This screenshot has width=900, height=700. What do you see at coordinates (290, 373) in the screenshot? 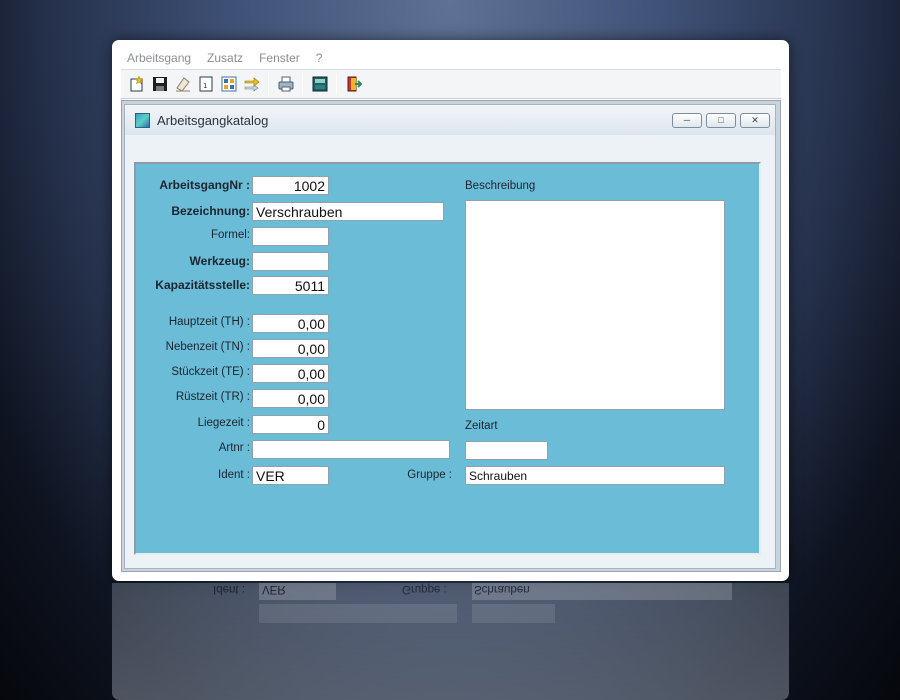
I see `stueckzeit-field: 0,00` at bounding box center [290, 373].